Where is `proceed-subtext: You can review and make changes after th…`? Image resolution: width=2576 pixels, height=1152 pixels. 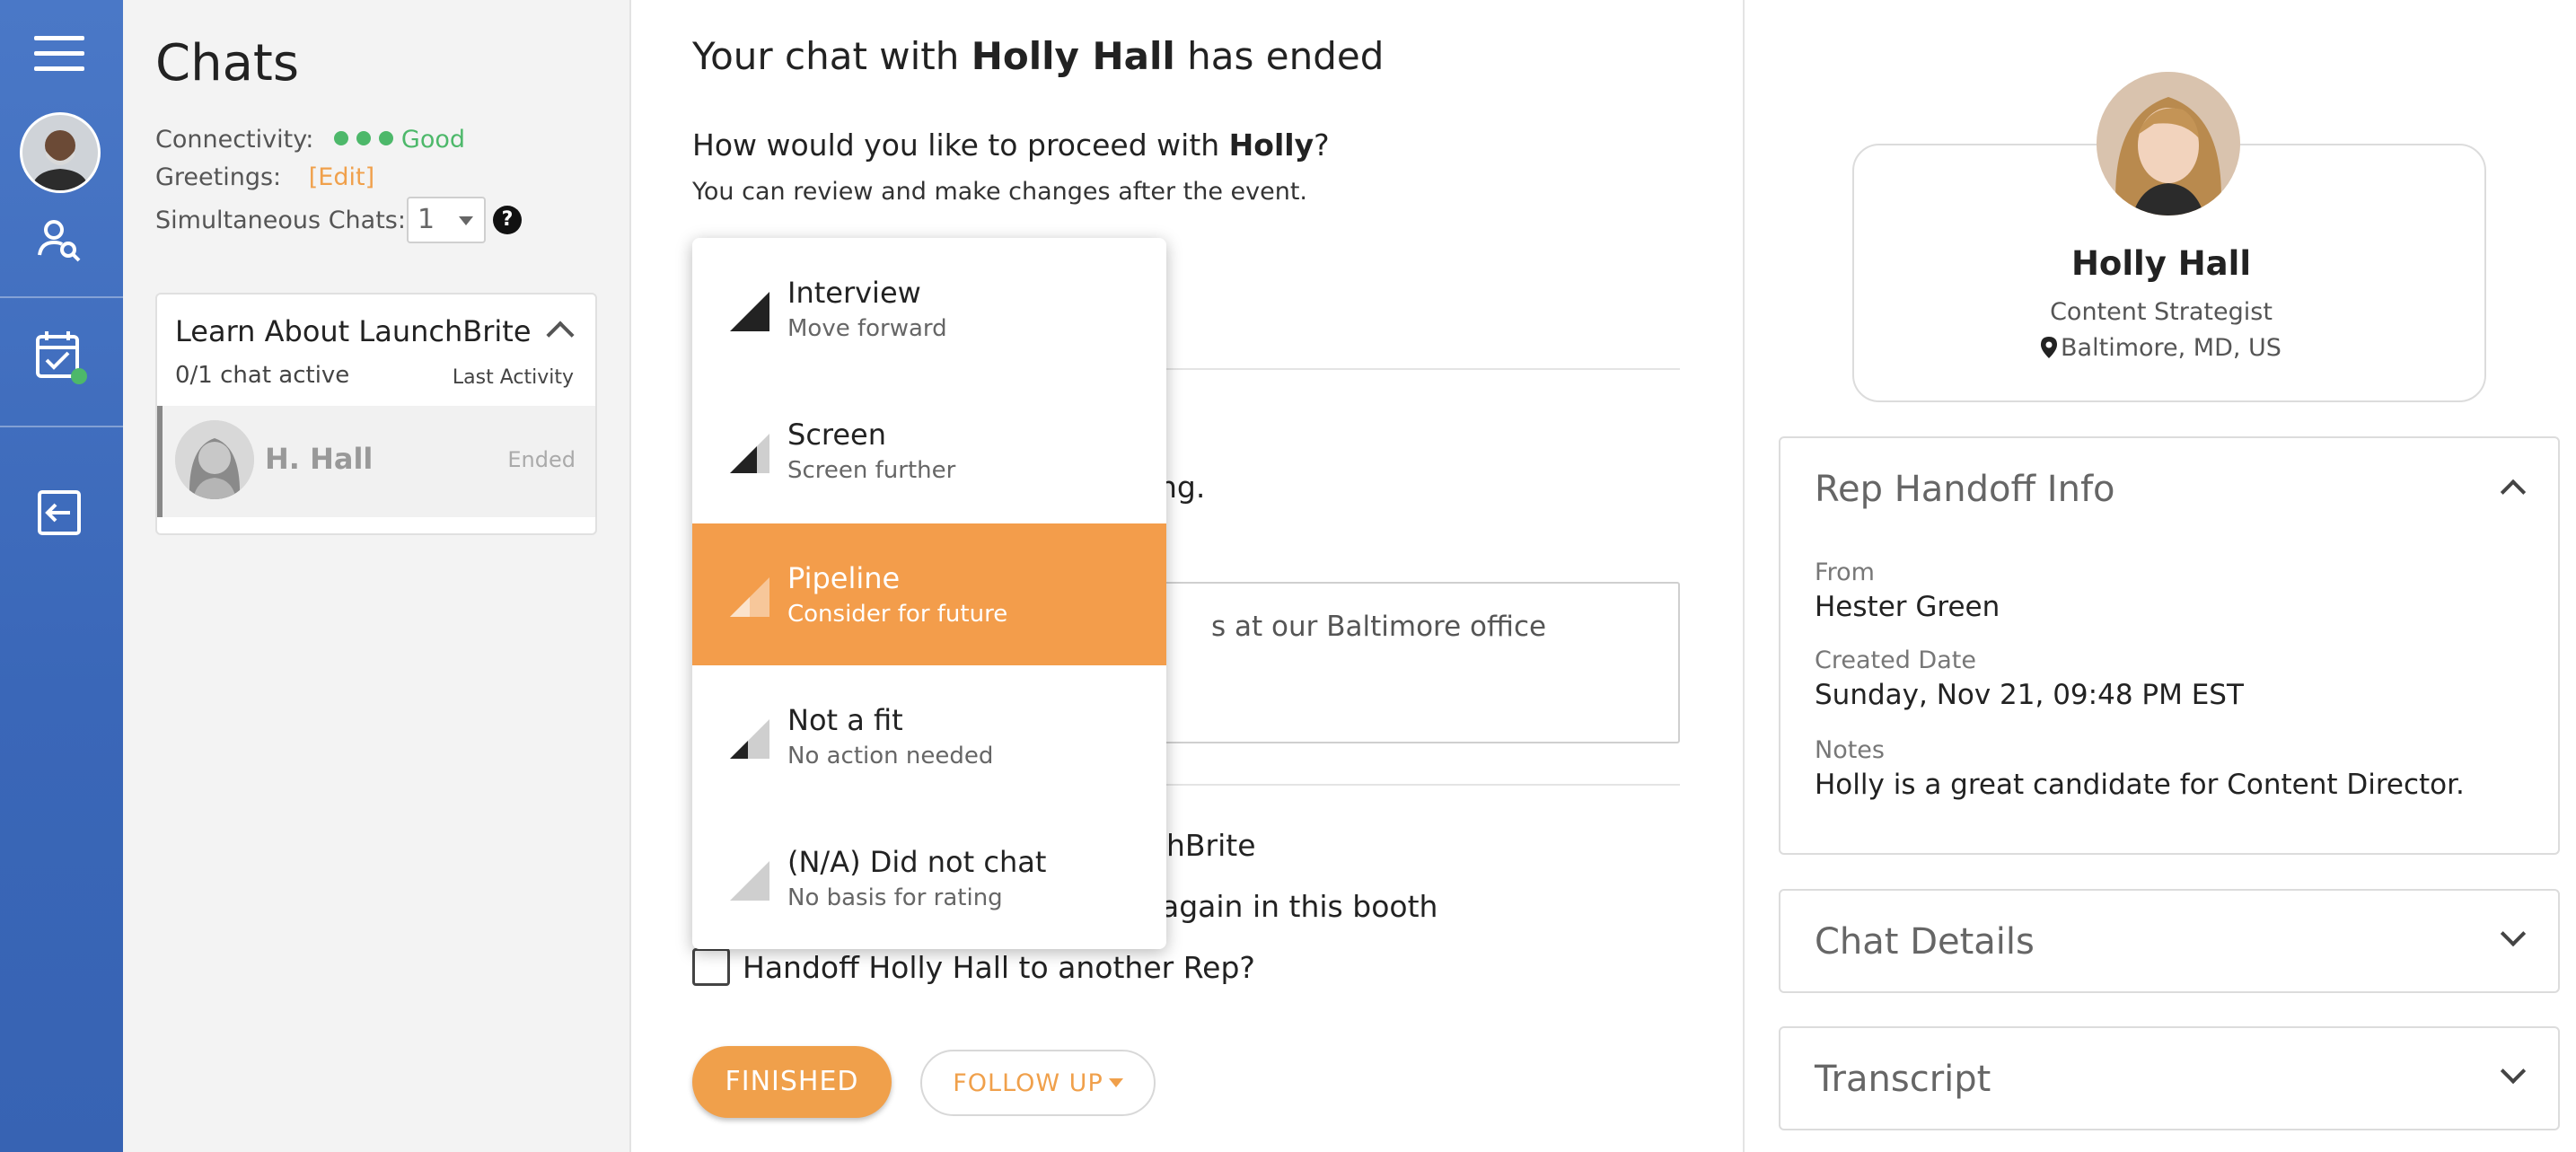 proceed-subtext: You can review and make changes after th… is located at coordinates (1000, 192).